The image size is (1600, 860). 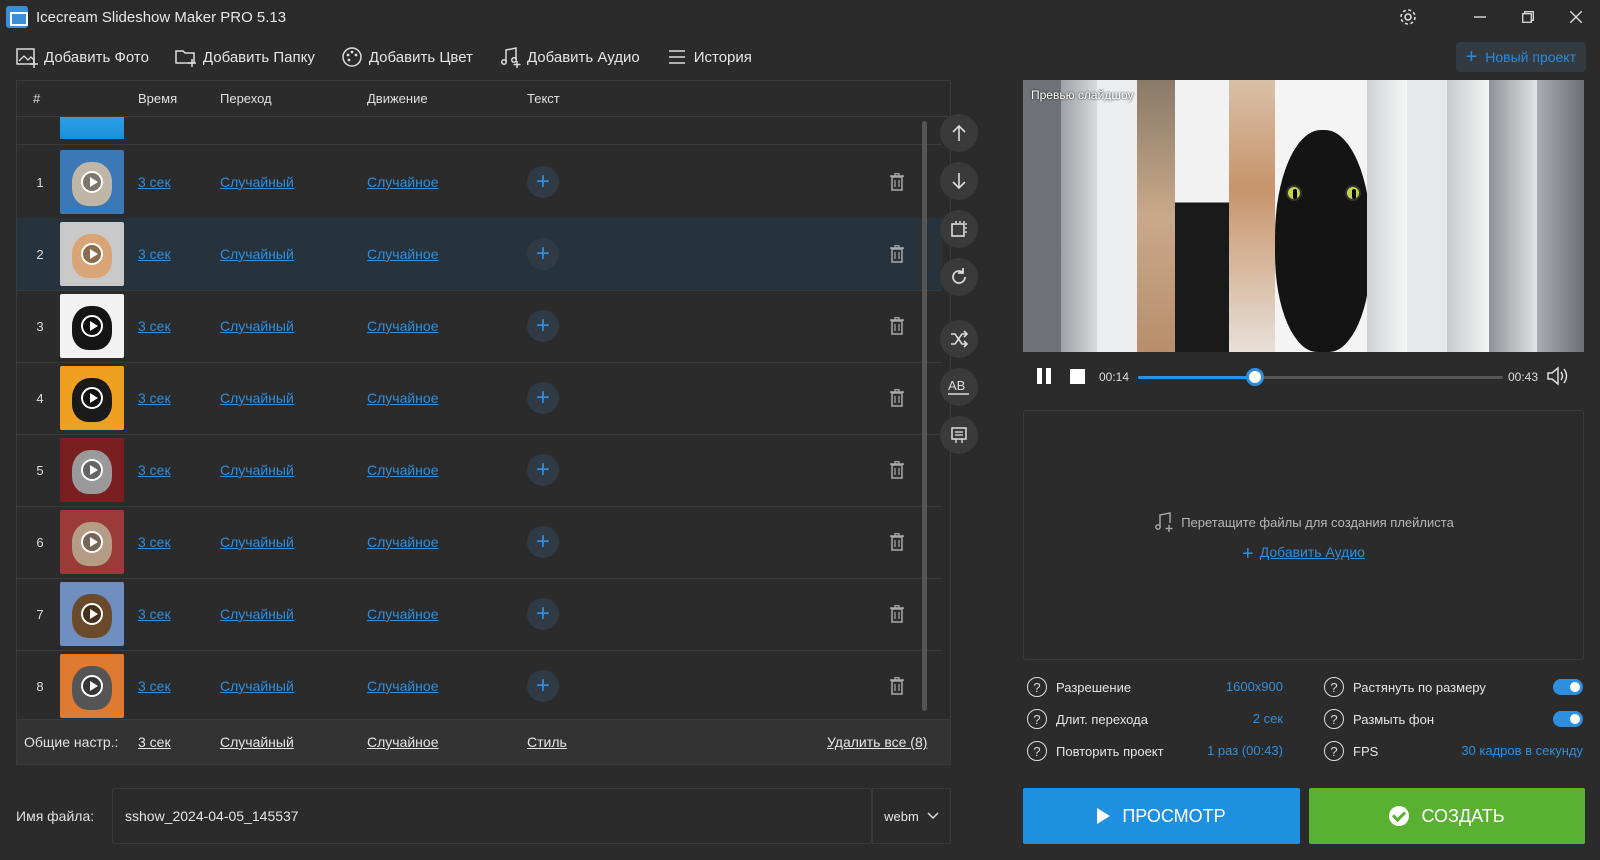 What do you see at coordinates (924, 416) in the screenshot?
I see `table-scrollbar` at bounding box center [924, 416].